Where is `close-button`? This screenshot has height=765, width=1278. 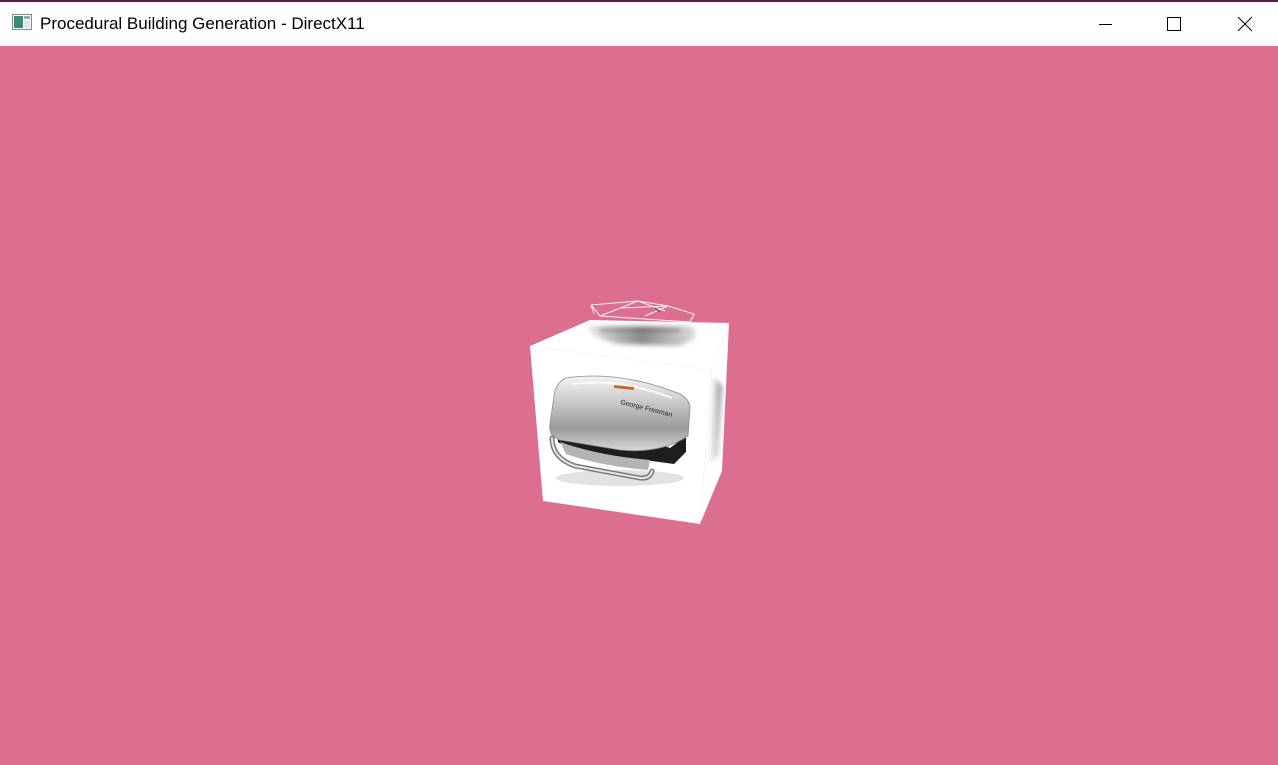 close-button is located at coordinates (1245, 24).